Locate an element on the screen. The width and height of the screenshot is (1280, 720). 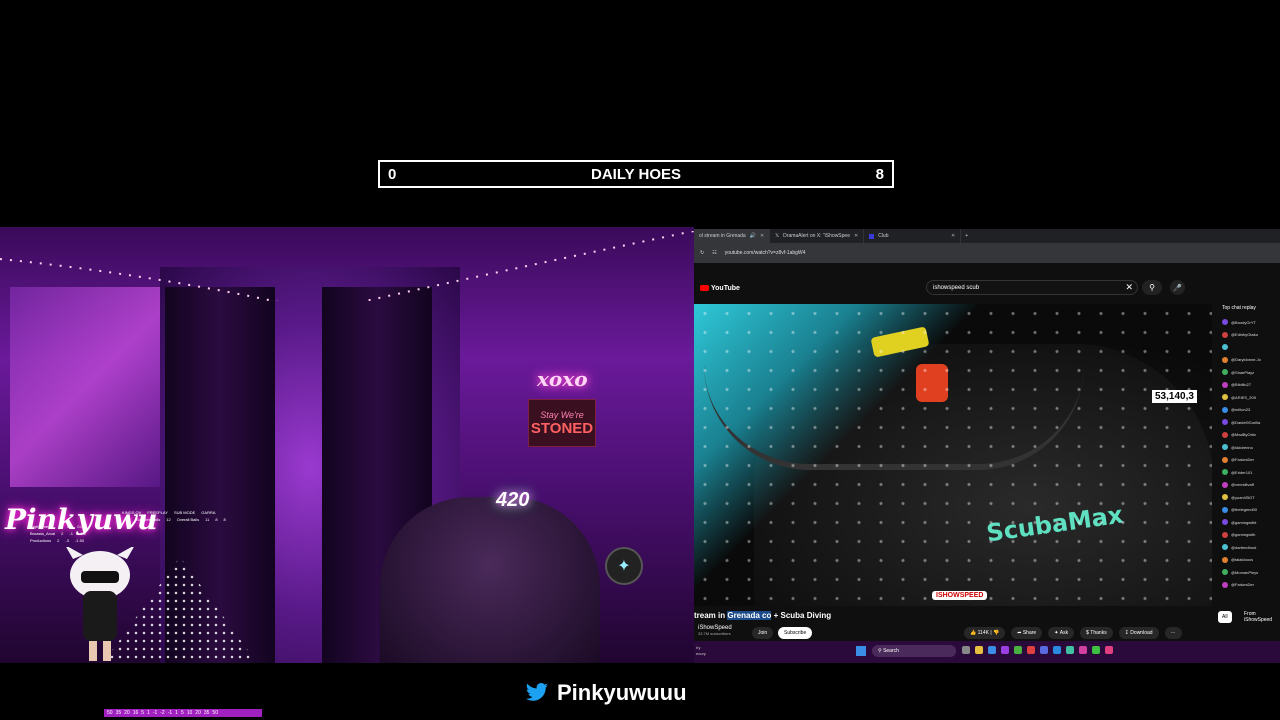
chat-message: @milton23 is located at coordinates (1251, 410).